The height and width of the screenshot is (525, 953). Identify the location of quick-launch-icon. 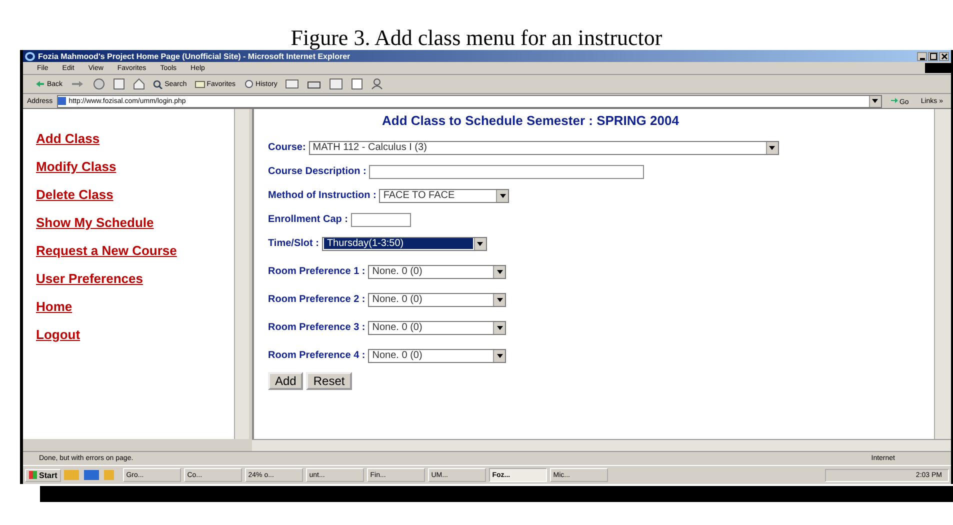
(89, 475).